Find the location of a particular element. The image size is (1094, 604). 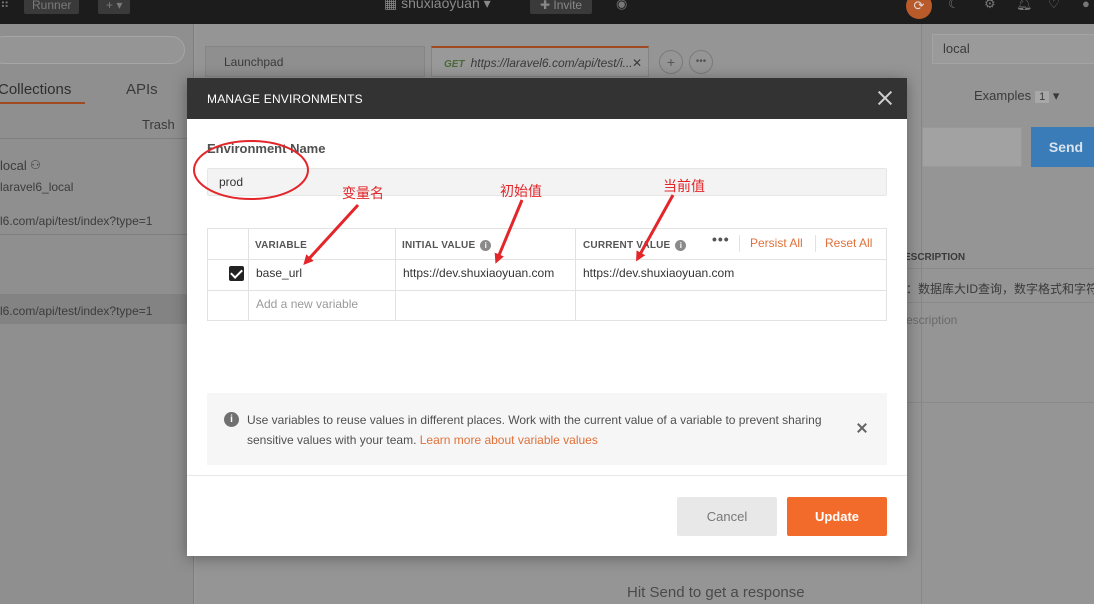

tab-launchpad: Launchpad is located at coordinates (315, 61).